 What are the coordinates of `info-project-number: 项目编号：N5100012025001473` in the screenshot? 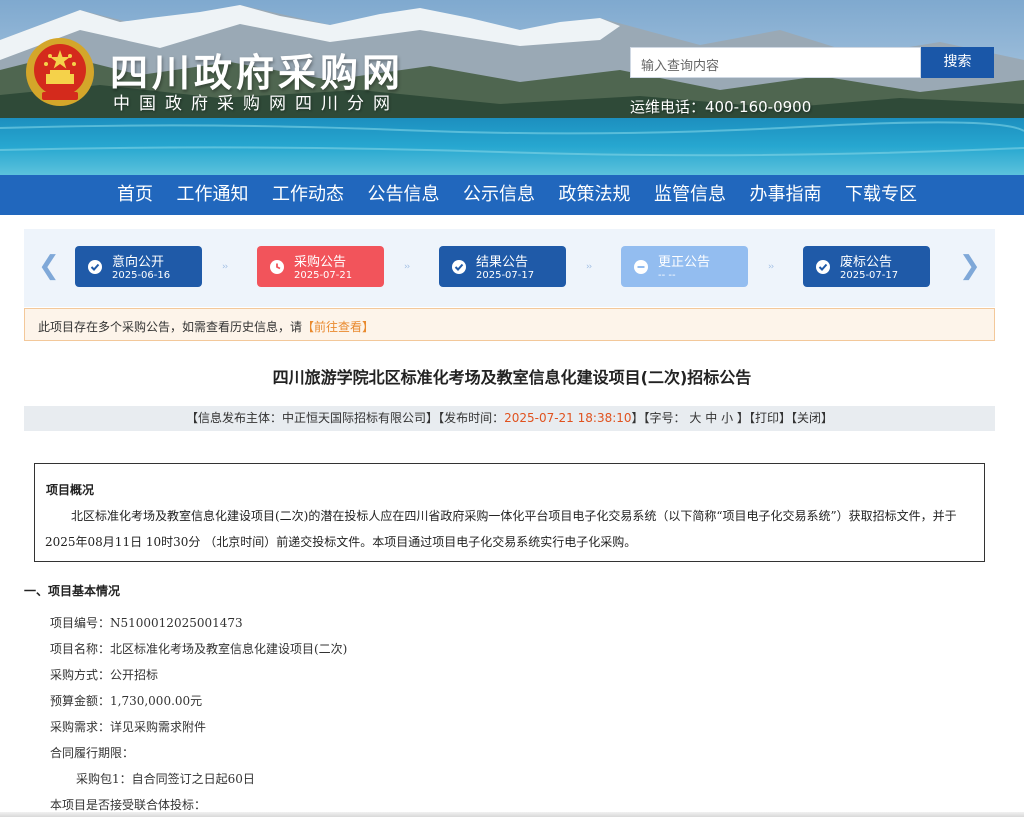 It's located at (146, 623).